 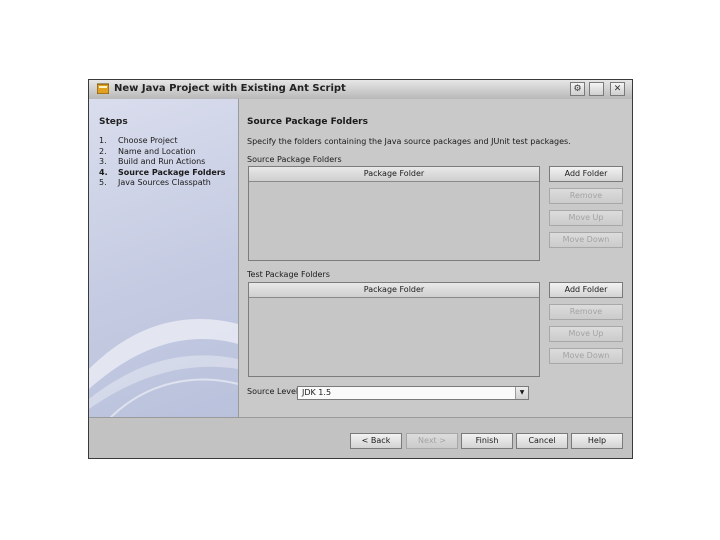 What do you see at coordinates (413, 393) in the screenshot?
I see `source-level-select: JDK 1.5 ▼` at bounding box center [413, 393].